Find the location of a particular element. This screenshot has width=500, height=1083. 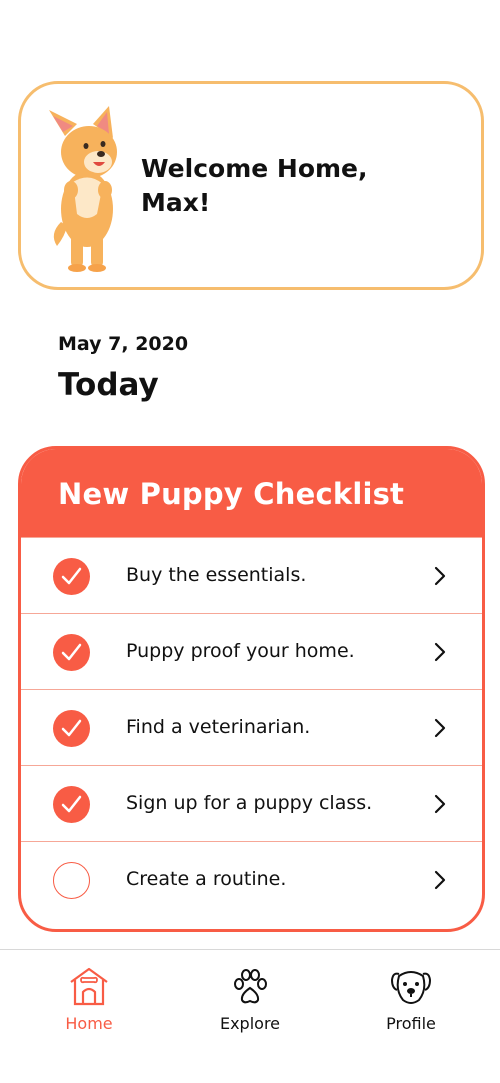

corgi-mascot-icon is located at coordinates (83, 189).